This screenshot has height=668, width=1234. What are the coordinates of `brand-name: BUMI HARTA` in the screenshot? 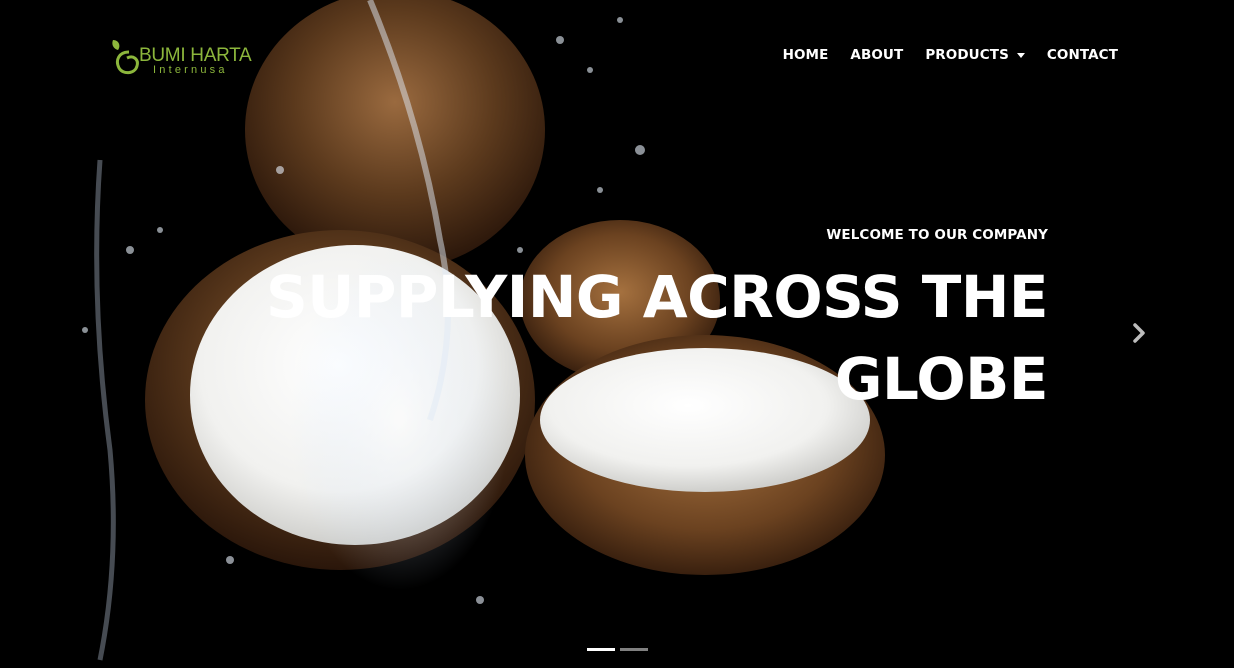 It's located at (195, 55).